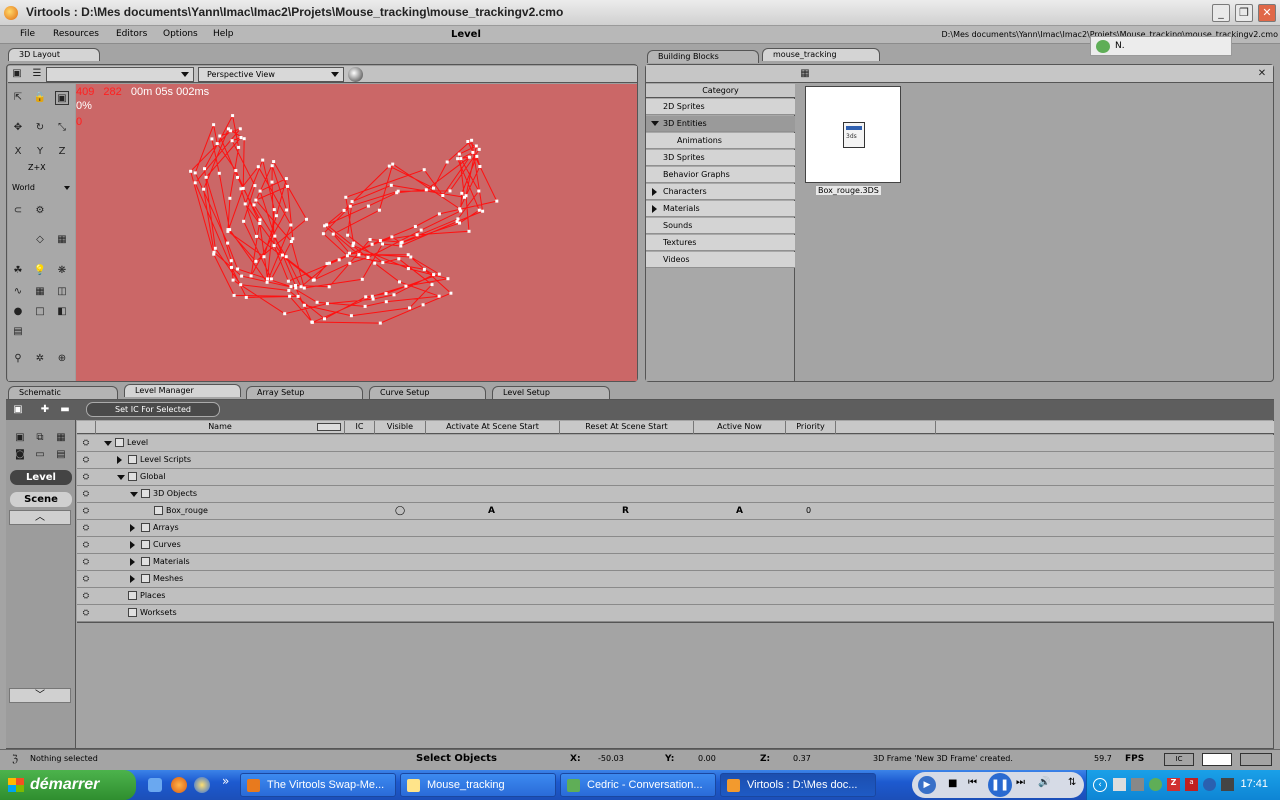 The height and width of the screenshot is (800, 1280). I want to click on tree-row: ⛭ Level, so click(675, 443).